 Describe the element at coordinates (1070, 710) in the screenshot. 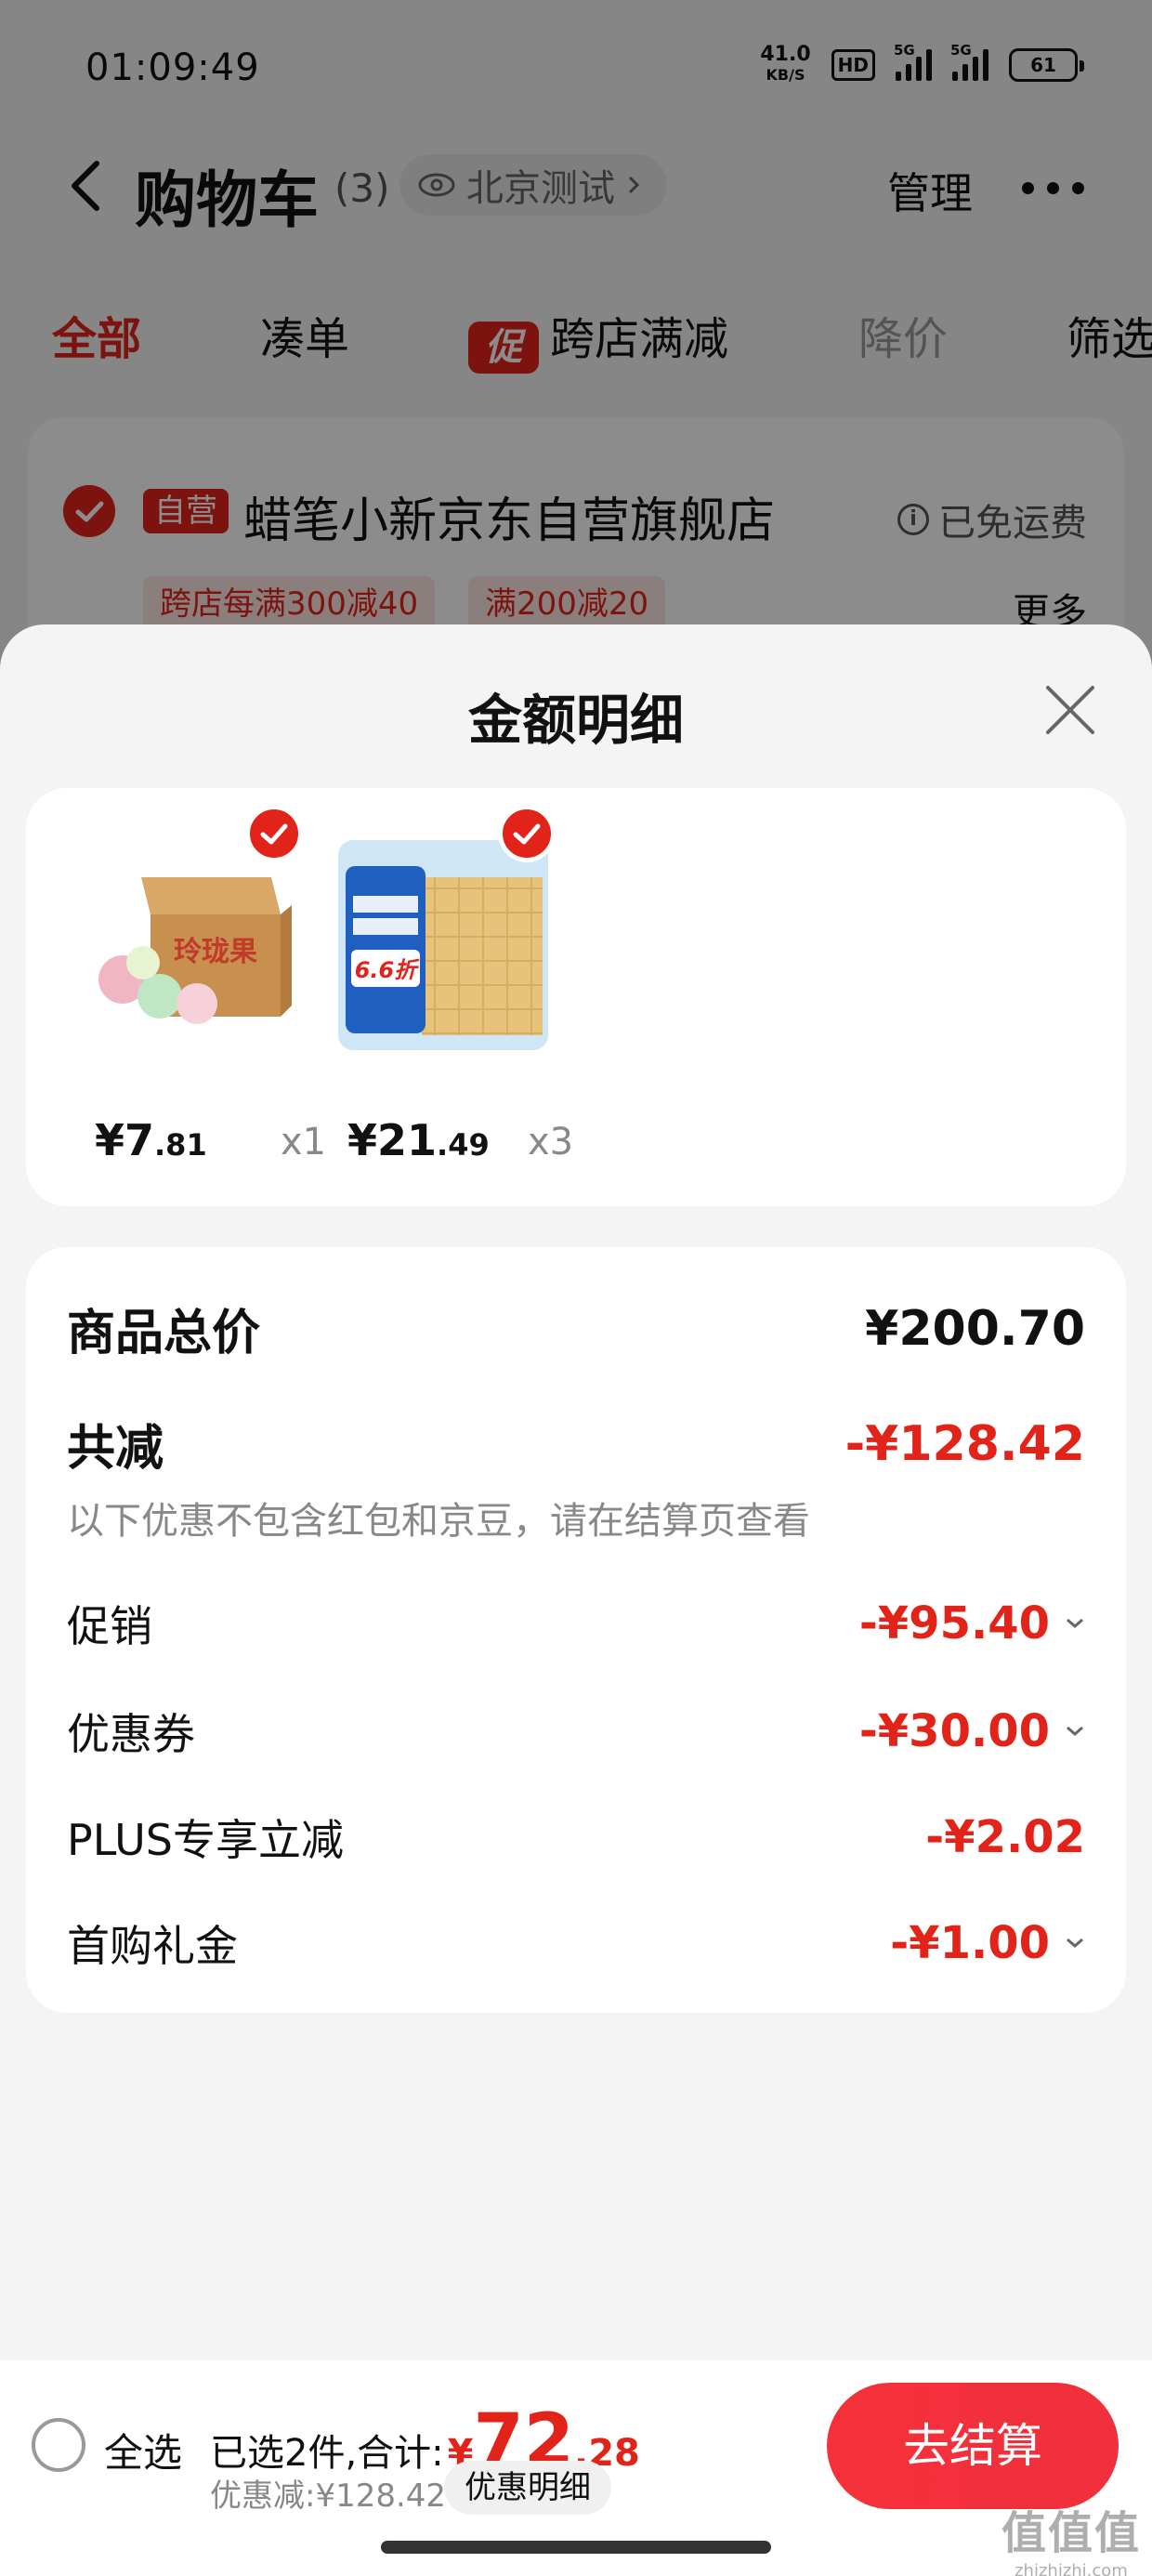

I see `close-icon` at that location.